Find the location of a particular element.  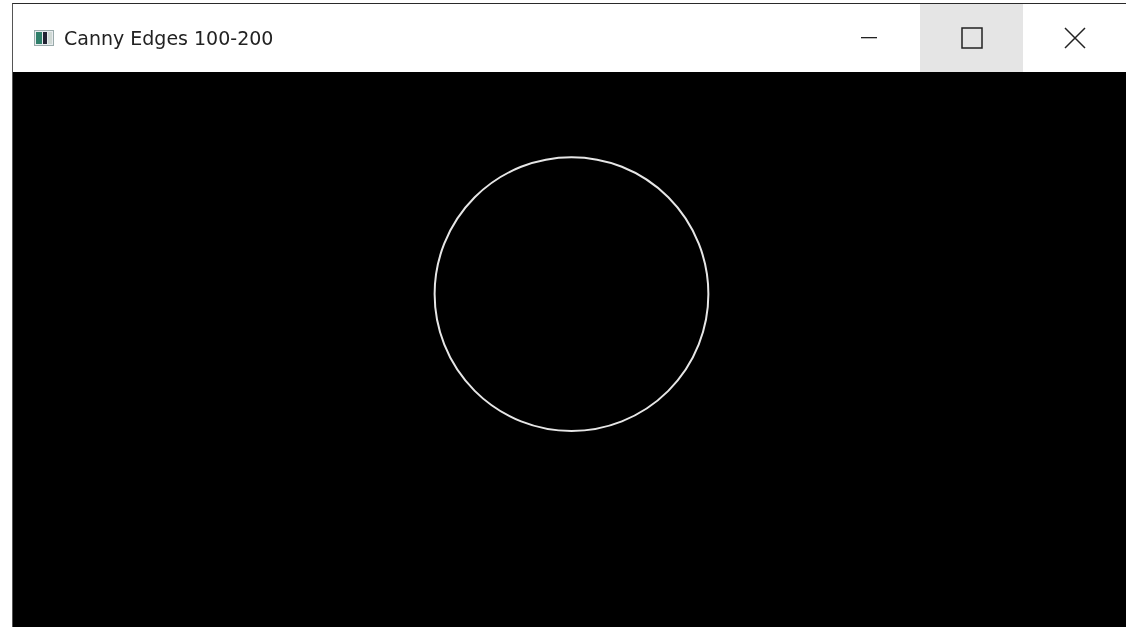

maximize-button is located at coordinates (971, 38).